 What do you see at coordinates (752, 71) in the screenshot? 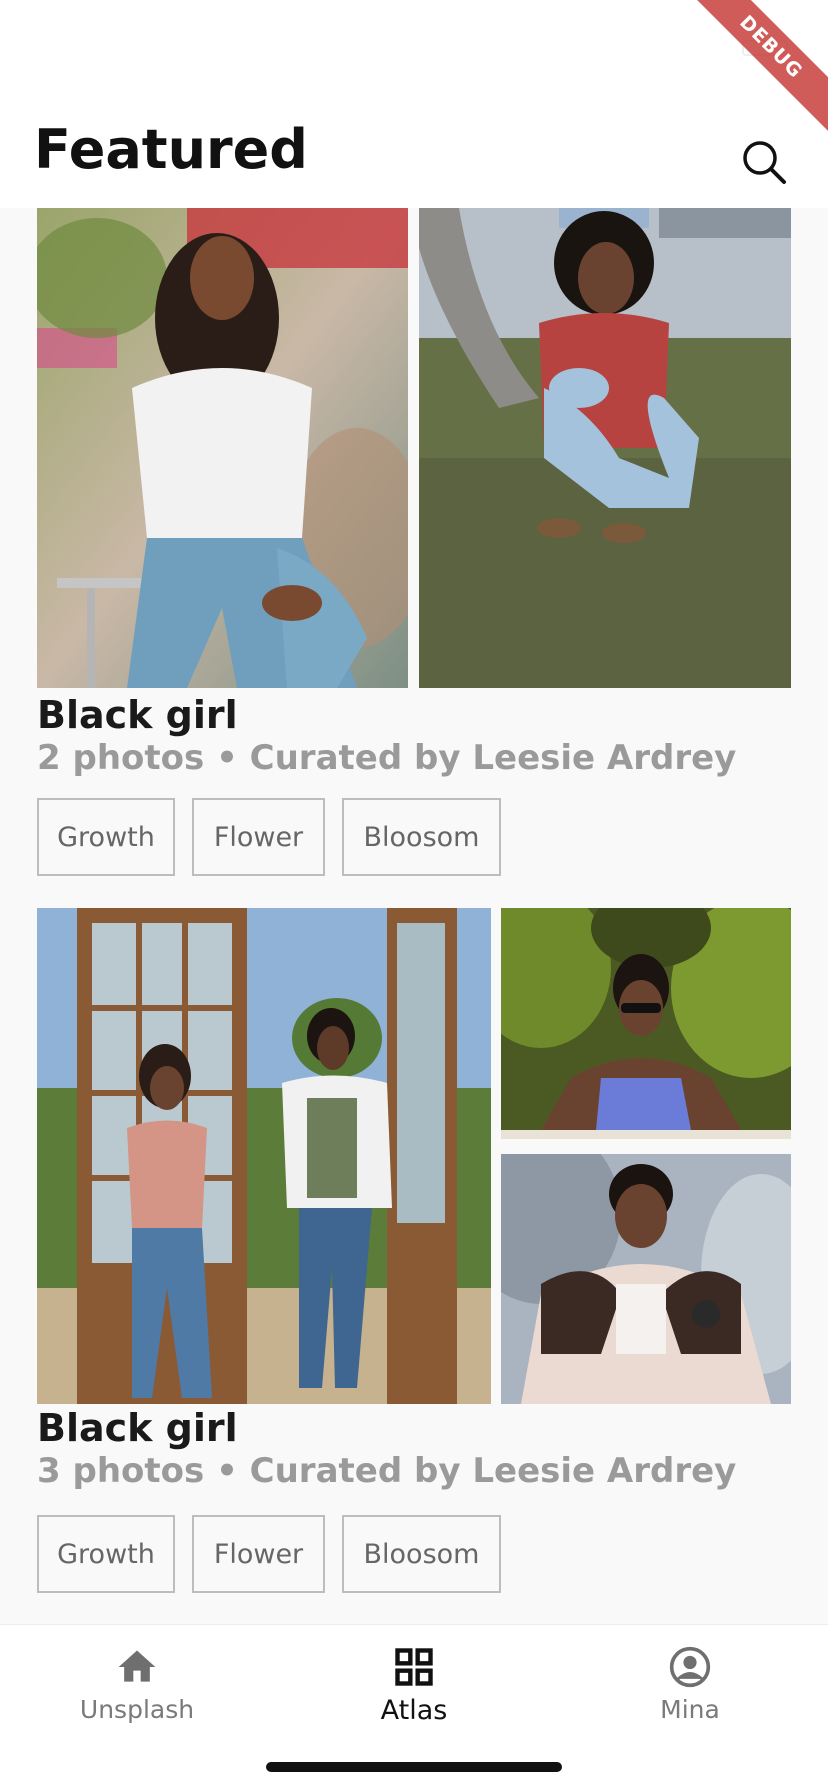
I see `debug-banner: DEBUG` at bounding box center [752, 71].